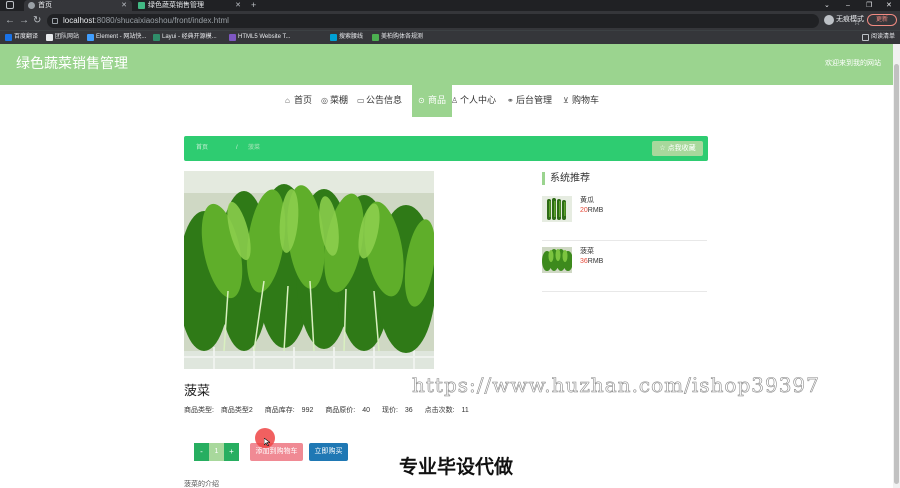 This screenshot has height=488, width=900. What do you see at coordinates (389, 410) in the screenshot?
I see `price-label: 现价:` at bounding box center [389, 410].